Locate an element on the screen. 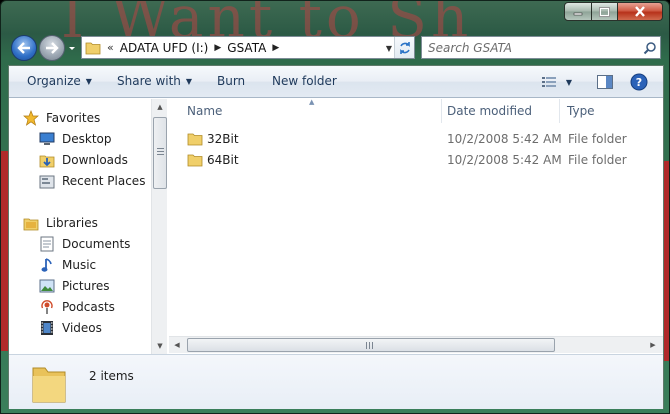 This screenshot has width=670, height=414. preview-pane-button is located at coordinates (605, 82).